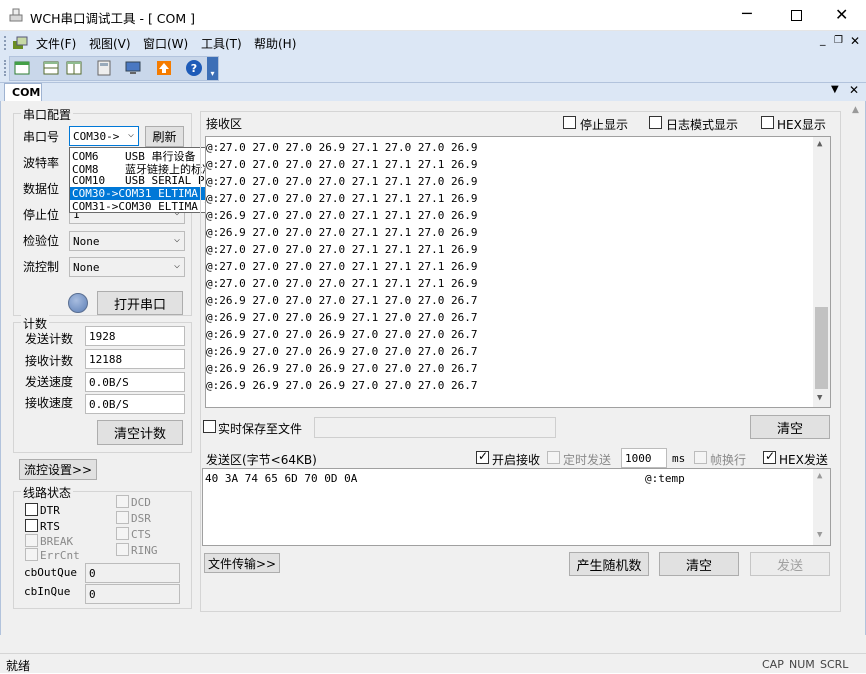 This screenshot has height=674, width=866. Describe the element at coordinates (665, 478) in the screenshot. I see `send-ascii-preview: @:temp` at that location.